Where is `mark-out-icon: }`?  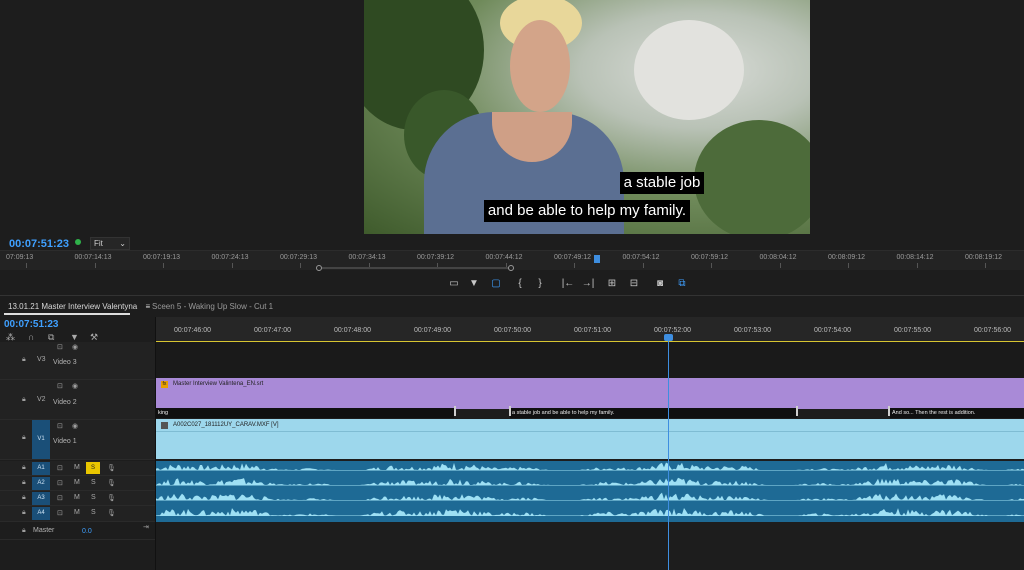
mark-out-icon: } is located at coordinates (540, 284).